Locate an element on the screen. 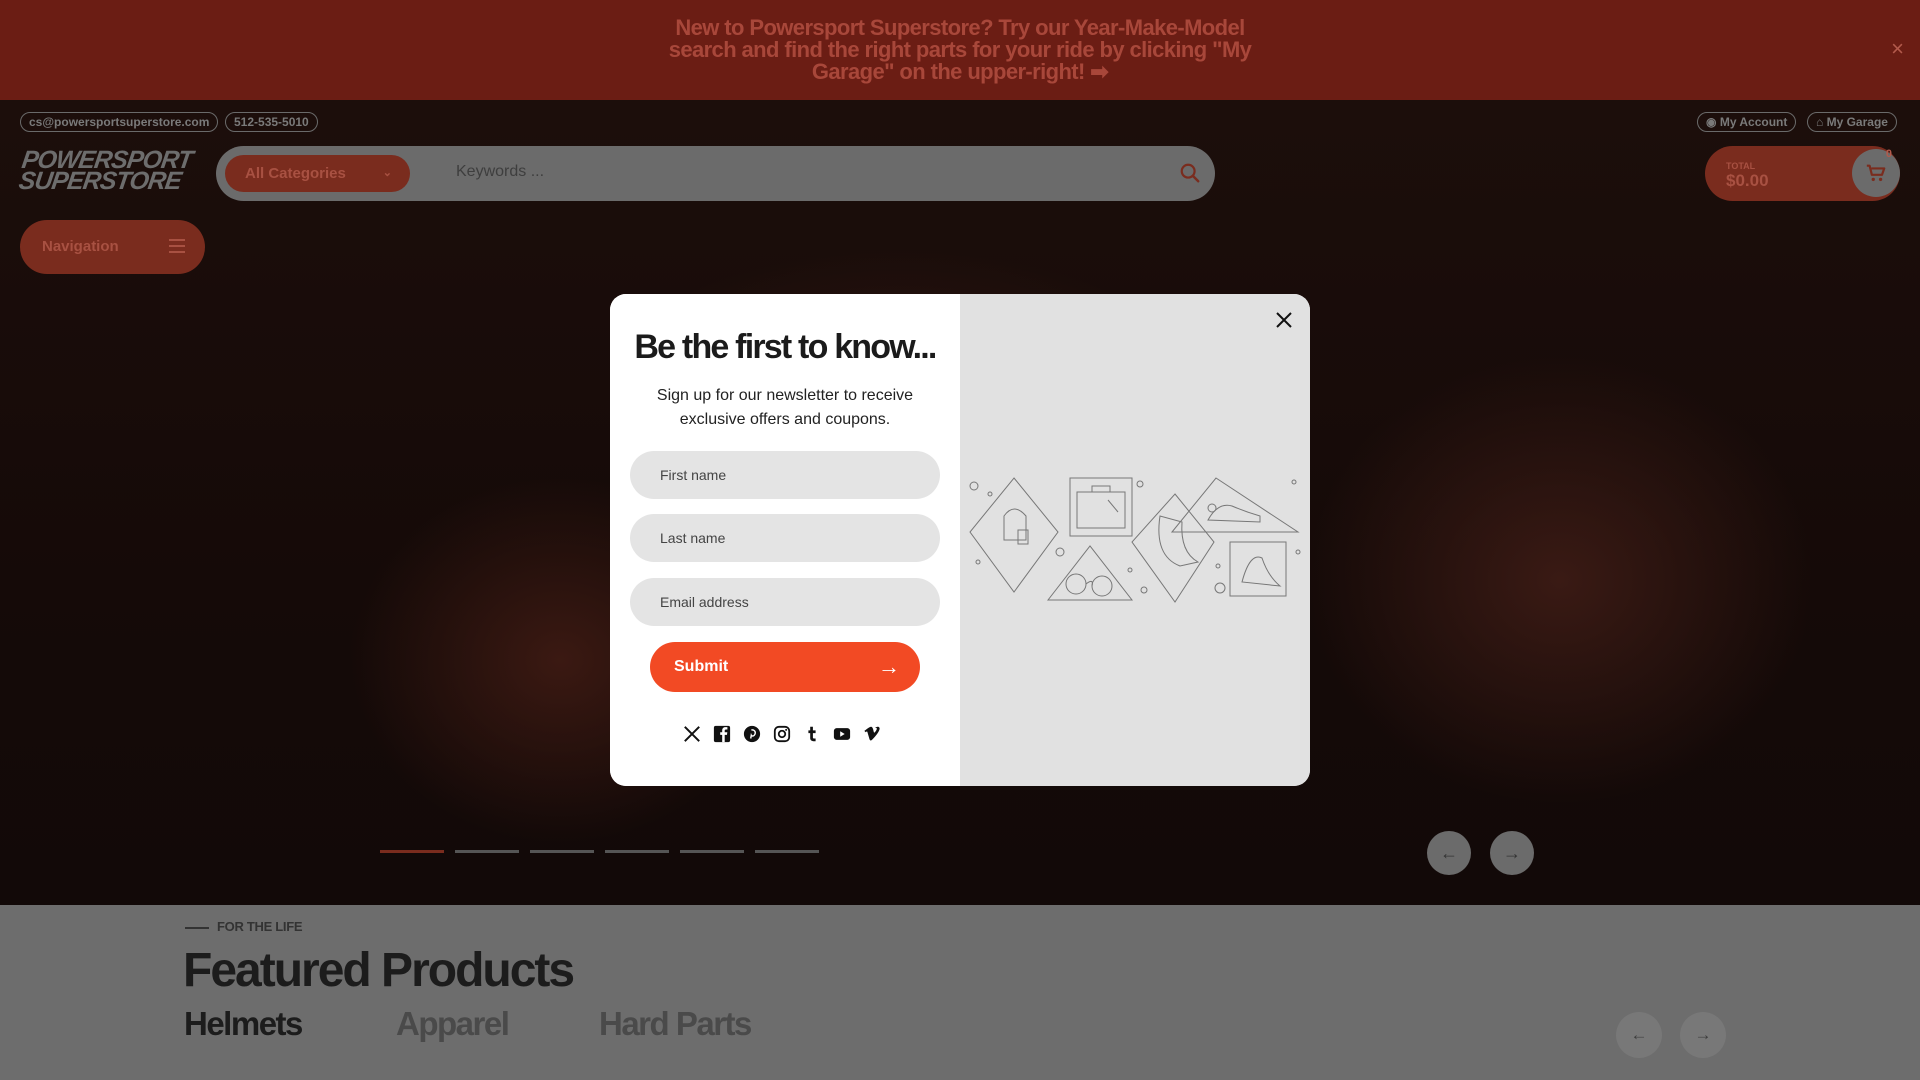  products-illustration is located at coordinates (1135, 540).